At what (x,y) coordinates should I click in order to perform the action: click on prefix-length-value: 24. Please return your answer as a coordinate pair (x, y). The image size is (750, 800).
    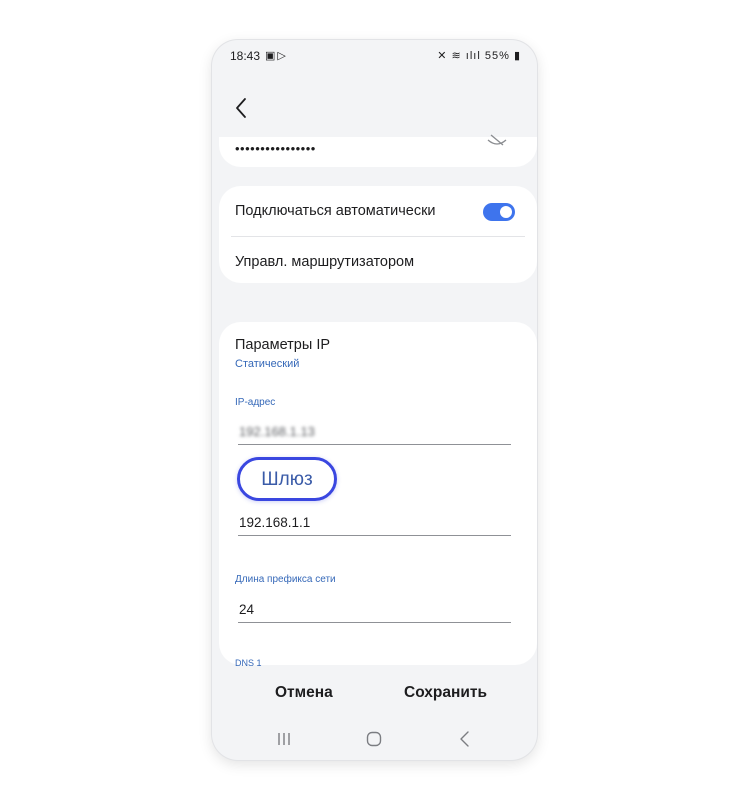
    Looking at the image, I should click on (247, 609).